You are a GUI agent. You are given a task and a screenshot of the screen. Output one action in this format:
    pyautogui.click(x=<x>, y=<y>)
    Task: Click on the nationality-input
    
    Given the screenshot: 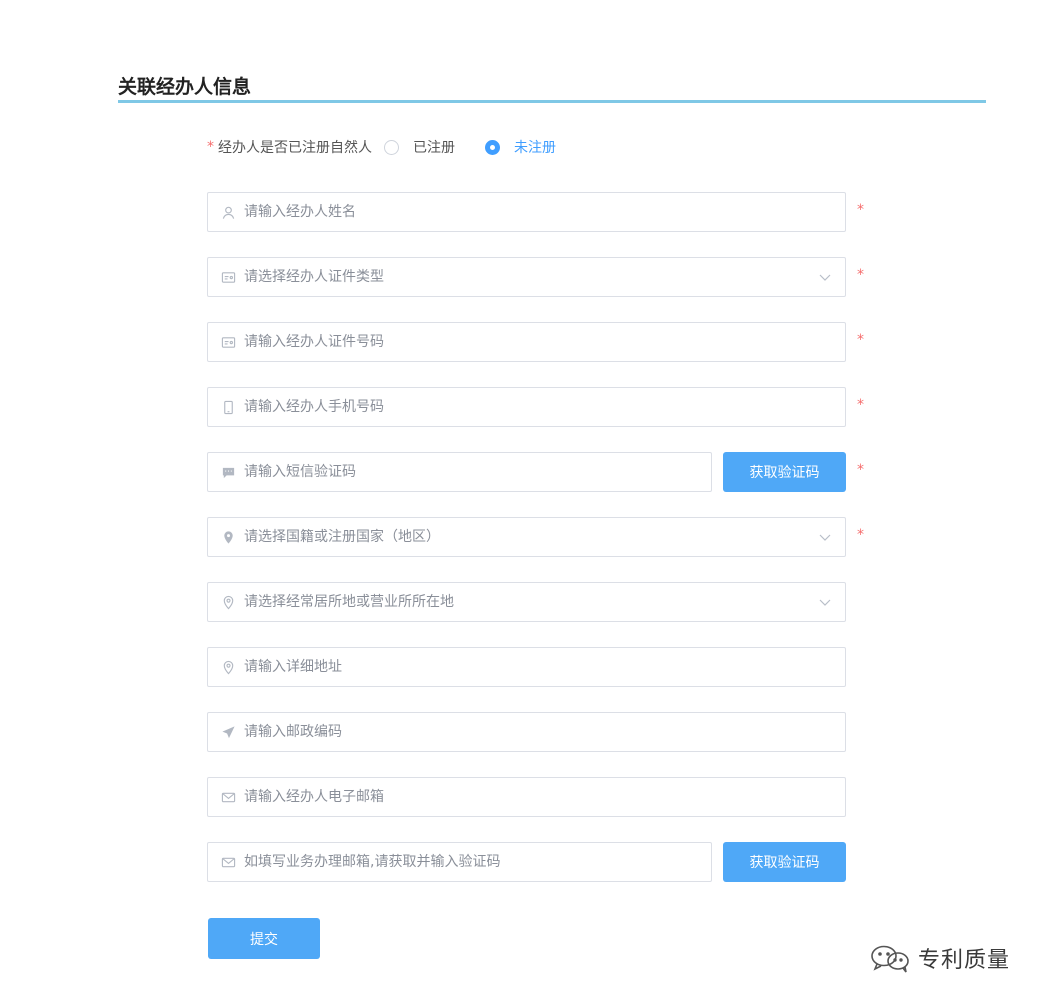 What is the action you would take?
    pyautogui.click(x=530, y=537)
    